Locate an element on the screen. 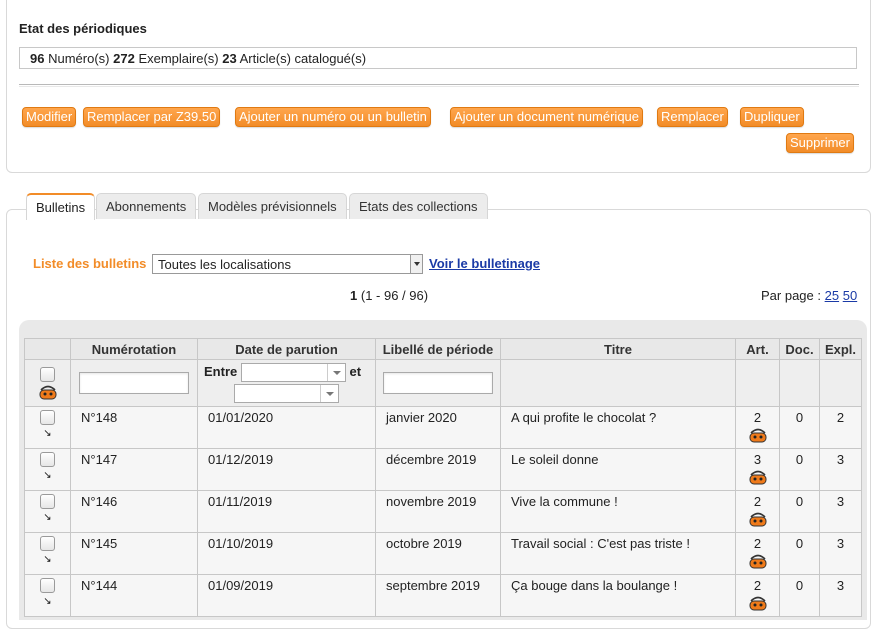  ajouter-document-button: Ajouter un document numérique is located at coordinates (547, 117).